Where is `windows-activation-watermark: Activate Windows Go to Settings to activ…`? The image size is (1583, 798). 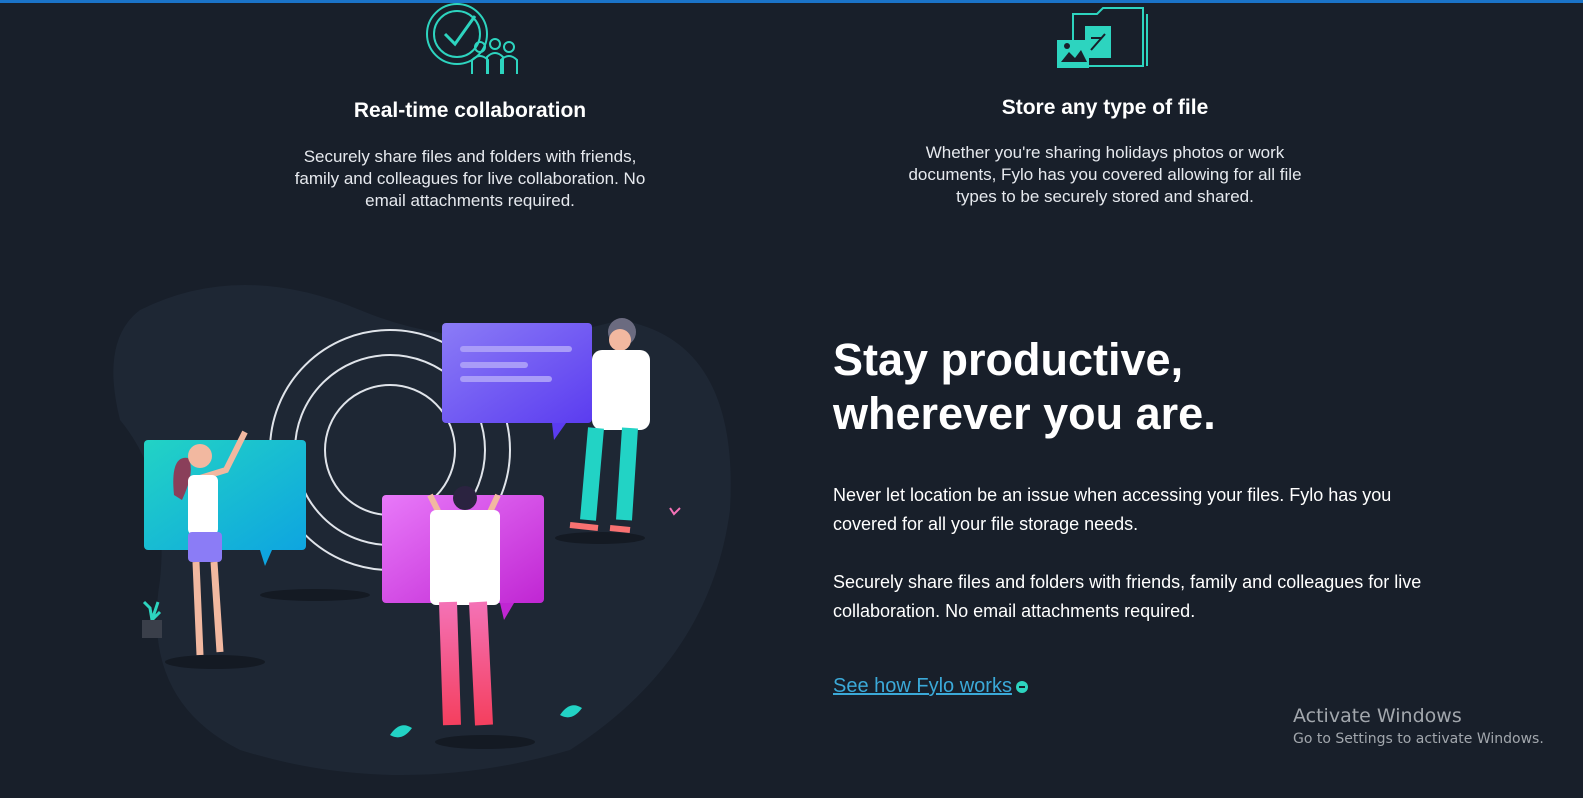
windows-activation-watermark: Activate Windows Go to Settings to activ… is located at coordinates (1418, 726).